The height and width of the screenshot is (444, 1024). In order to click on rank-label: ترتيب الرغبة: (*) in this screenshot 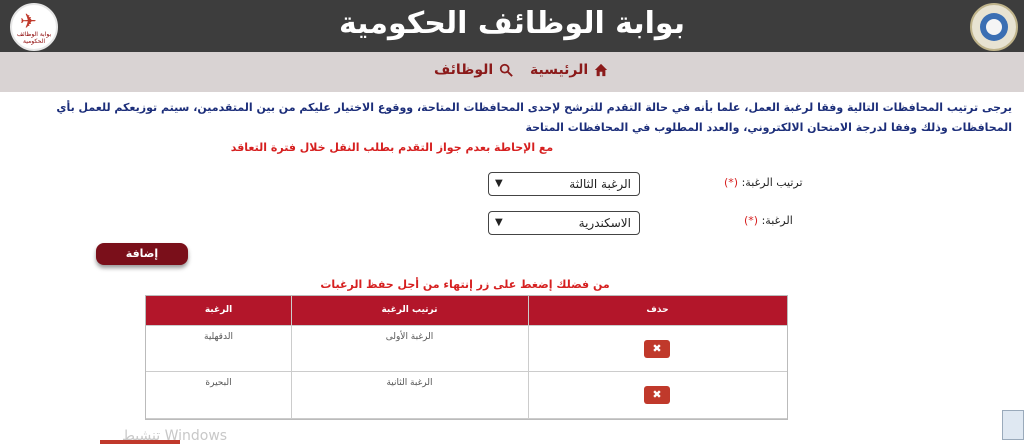, I will do `click(763, 182)`.